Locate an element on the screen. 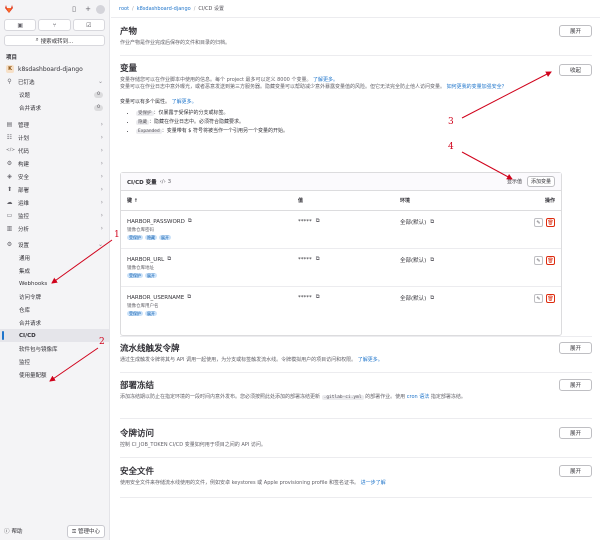 The width and height of the screenshot is (600, 540). cron-syntax-link: cron 语法 is located at coordinates (418, 397).